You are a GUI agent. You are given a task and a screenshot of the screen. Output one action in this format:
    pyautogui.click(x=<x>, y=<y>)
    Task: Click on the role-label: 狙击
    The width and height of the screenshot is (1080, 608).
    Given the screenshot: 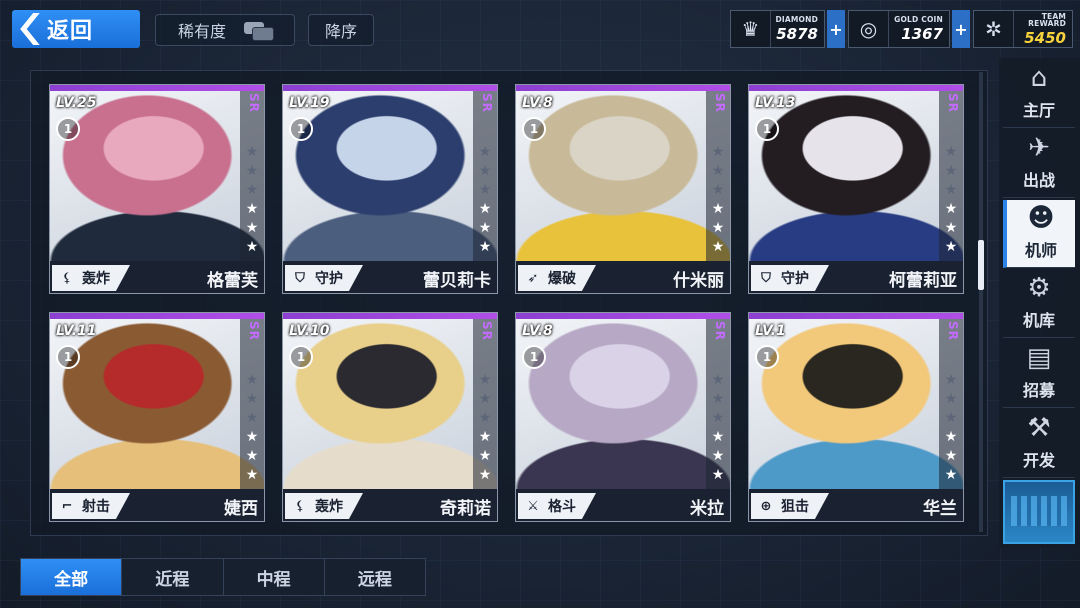 What is the action you would take?
    pyautogui.click(x=795, y=507)
    